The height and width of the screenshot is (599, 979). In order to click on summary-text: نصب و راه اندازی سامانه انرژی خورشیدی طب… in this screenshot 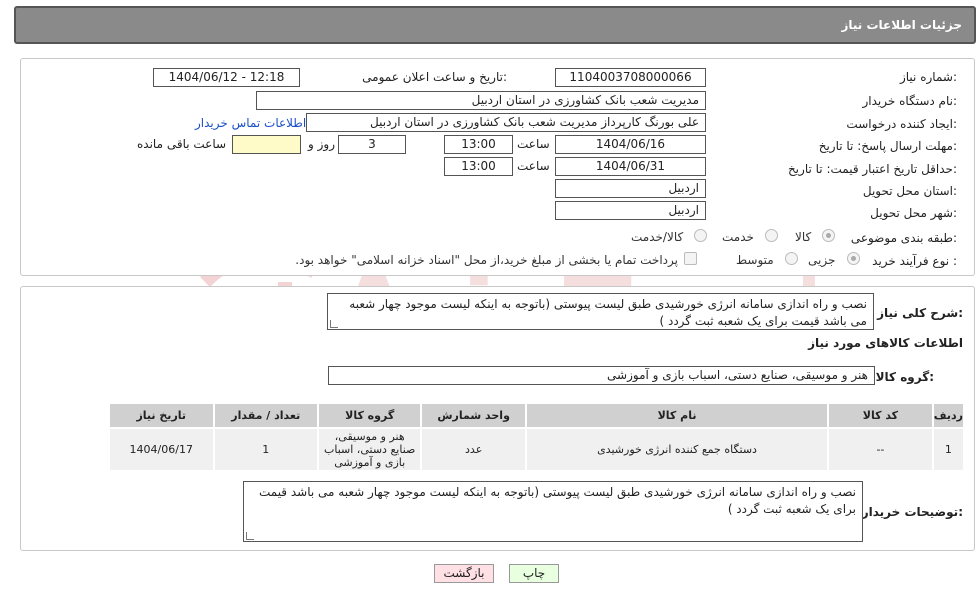, I will do `click(608, 312)`.